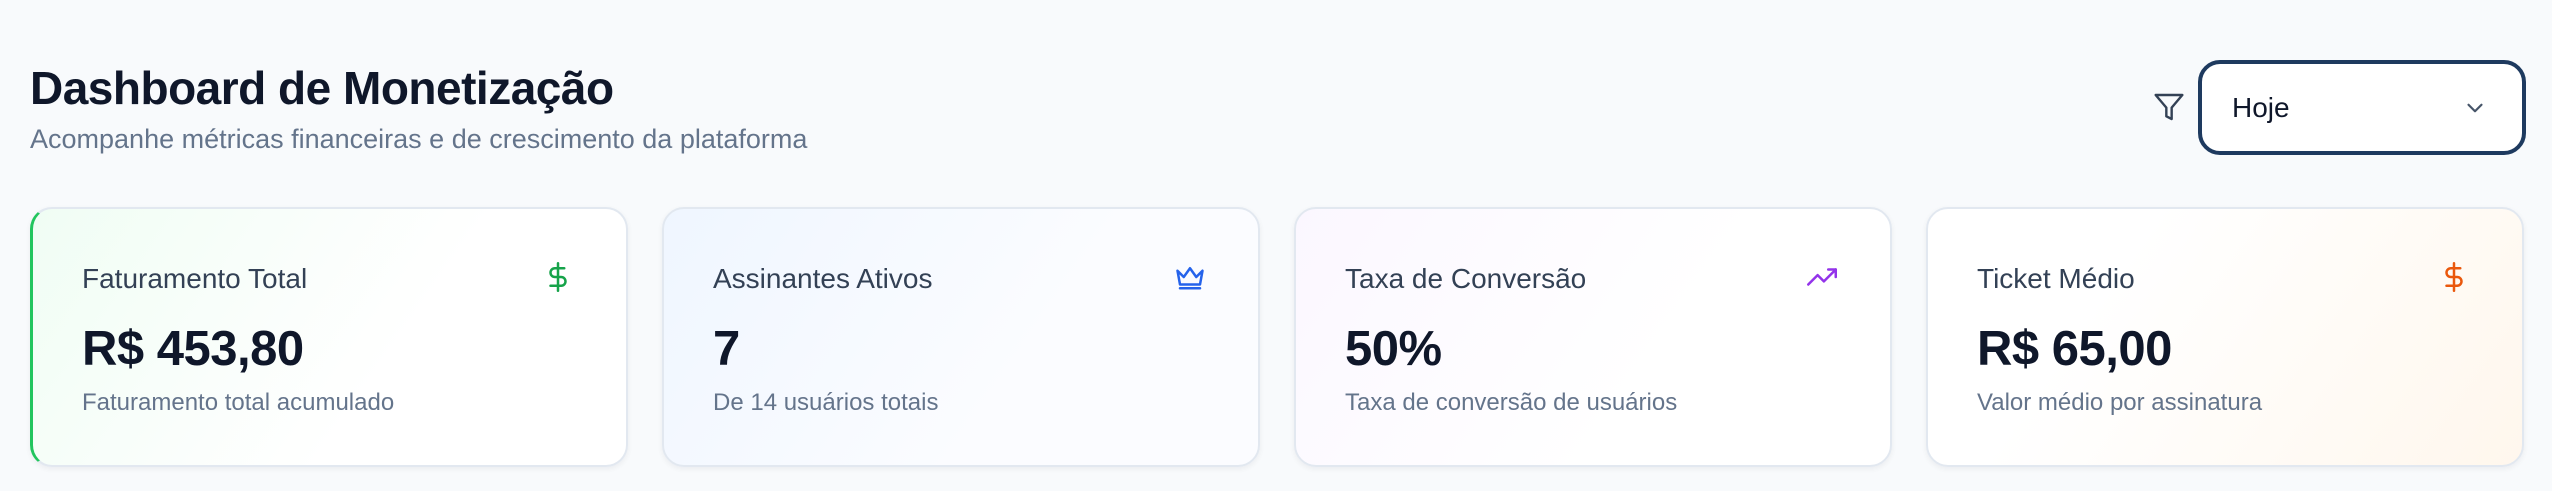 The image size is (2552, 491). What do you see at coordinates (1393, 349) in the screenshot?
I see `card-value: 50%` at bounding box center [1393, 349].